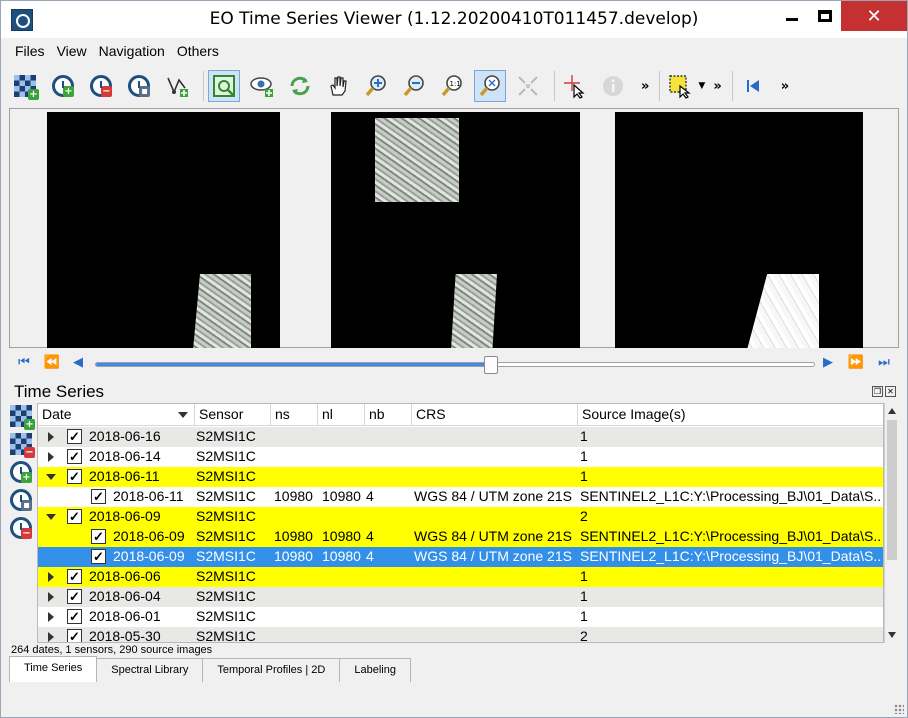  What do you see at coordinates (575, 86) in the screenshot?
I see `identify-cursor-button` at bounding box center [575, 86].